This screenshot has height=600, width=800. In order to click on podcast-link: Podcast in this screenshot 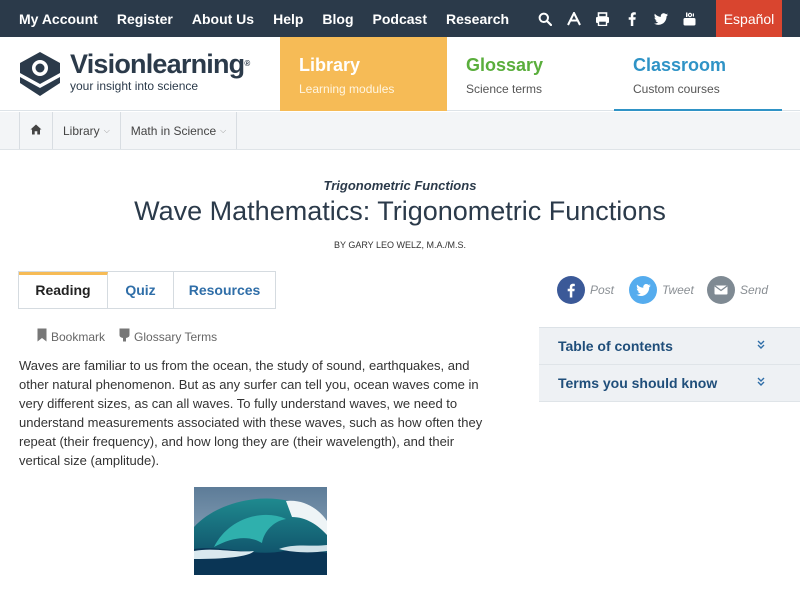, I will do `click(400, 19)`.